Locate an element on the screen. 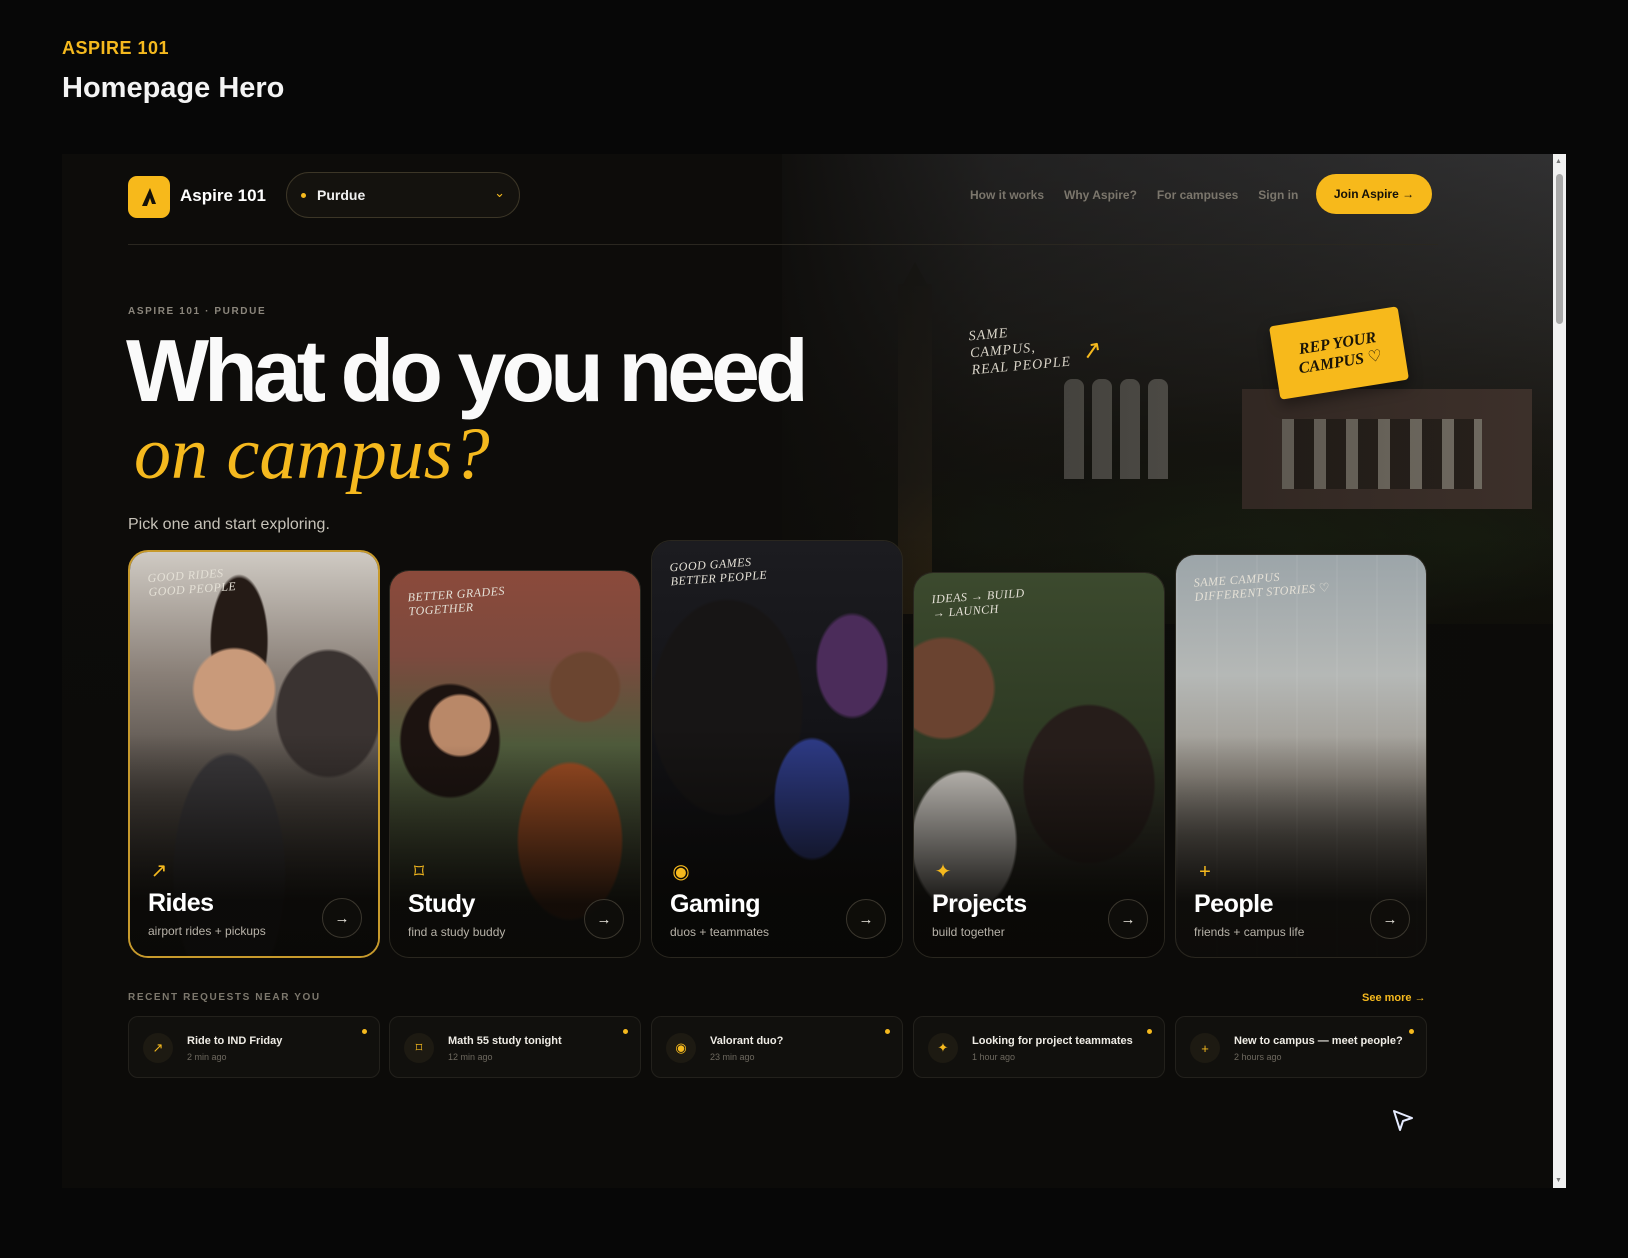 This screenshot has height=1258, width=1628. scrollbar-thumb is located at coordinates (1559, 249).